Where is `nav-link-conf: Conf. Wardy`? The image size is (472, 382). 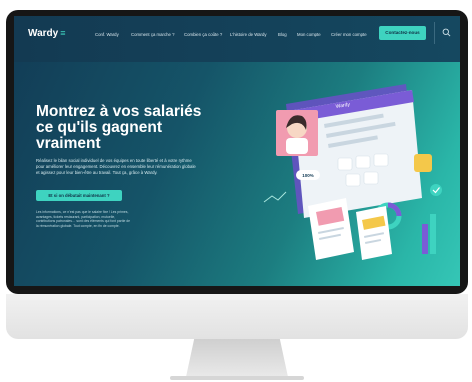 nav-link-conf: Conf. Wardy is located at coordinates (107, 34).